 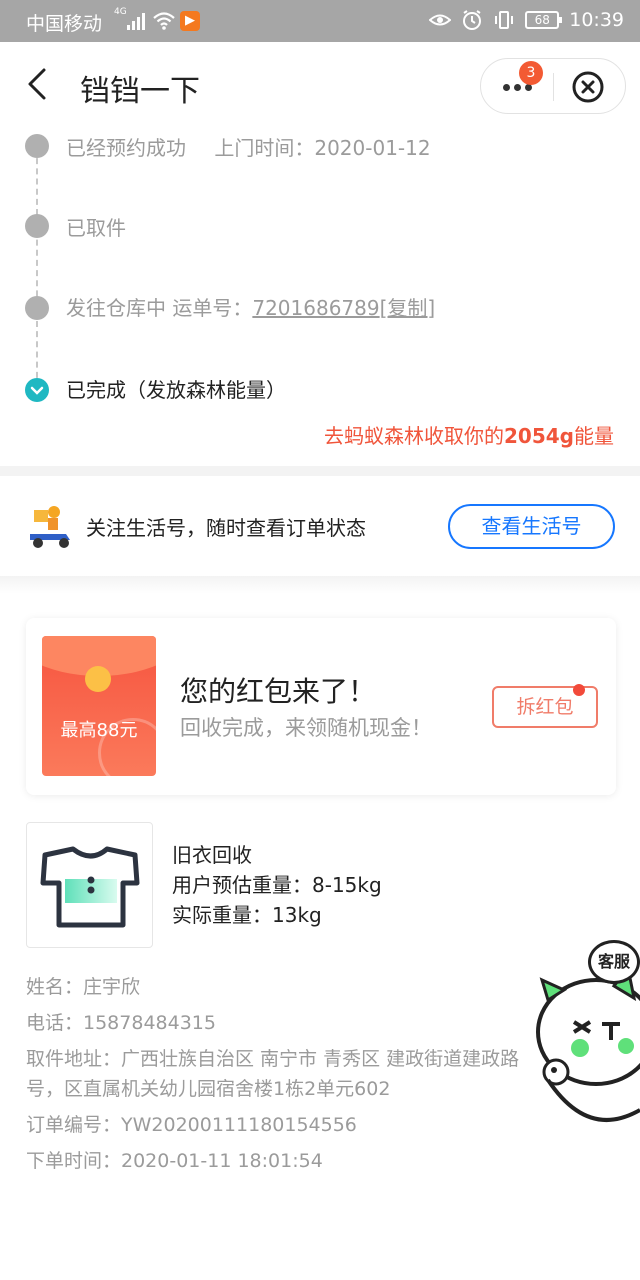 What do you see at coordinates (504, 20) in the screenshot?
I see `vibrate-icon` at bounding box center [504, 20].